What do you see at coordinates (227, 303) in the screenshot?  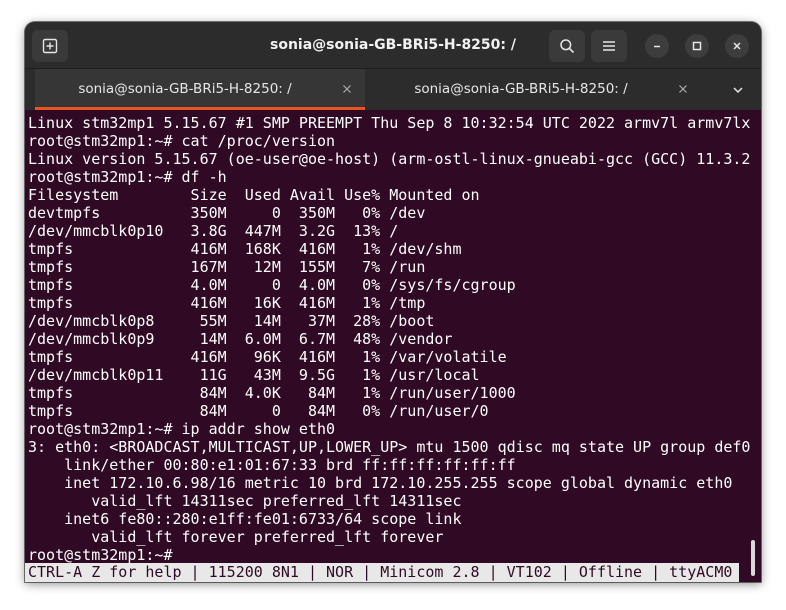 I see `terminal-line: tmpfs 416M 16K 416M 1% /tmp` at bounding box center [227, 303].